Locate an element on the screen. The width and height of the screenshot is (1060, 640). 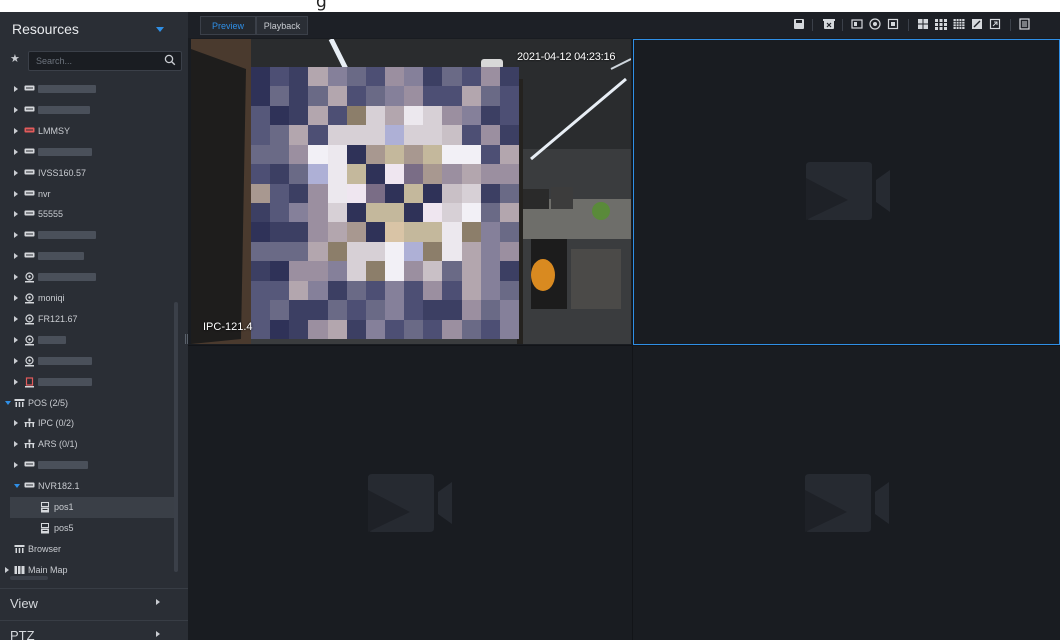
stream-icon is located at coordinates (857, 24).